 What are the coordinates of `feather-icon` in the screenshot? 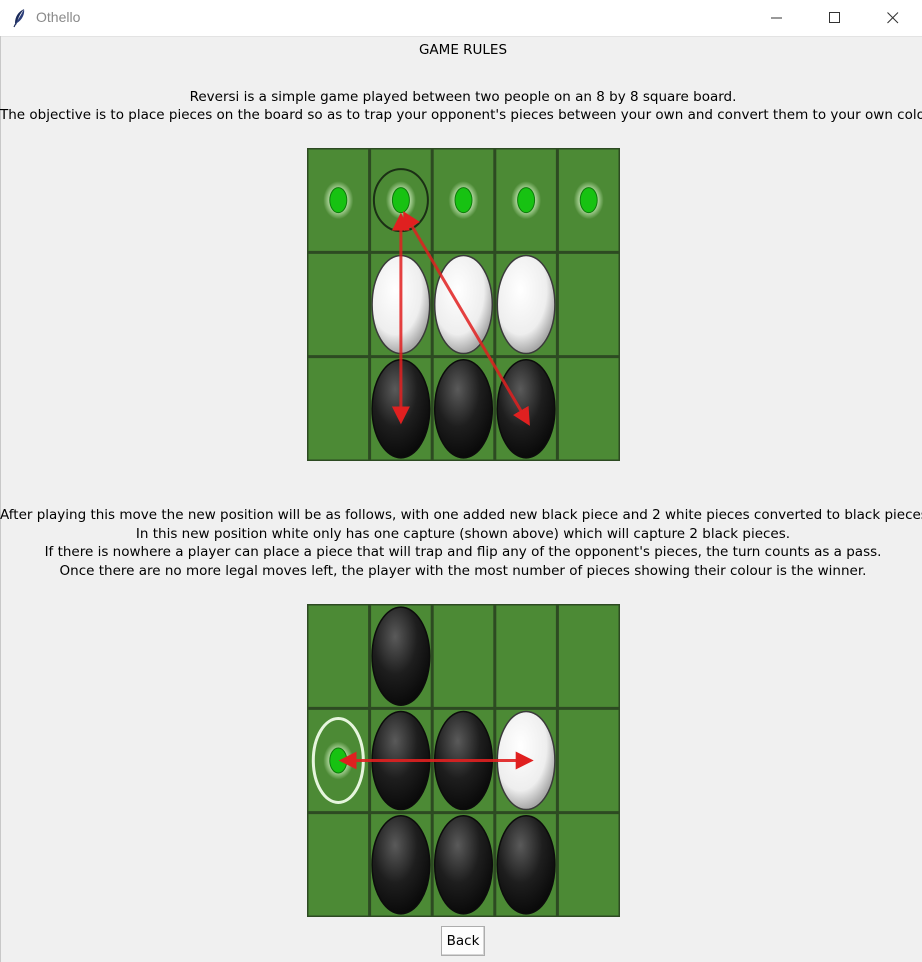 It's located at (20, 18).